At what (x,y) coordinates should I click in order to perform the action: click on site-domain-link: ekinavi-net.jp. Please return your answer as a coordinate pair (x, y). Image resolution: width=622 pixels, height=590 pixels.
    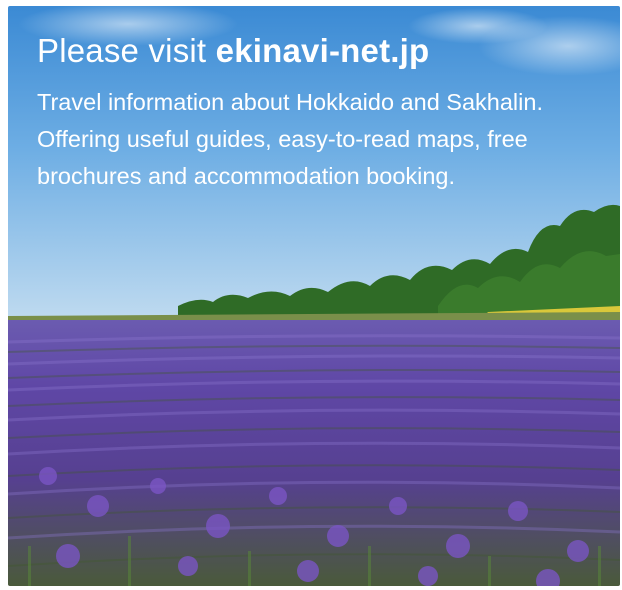
    Looking at the image, I should click on (323, 50).